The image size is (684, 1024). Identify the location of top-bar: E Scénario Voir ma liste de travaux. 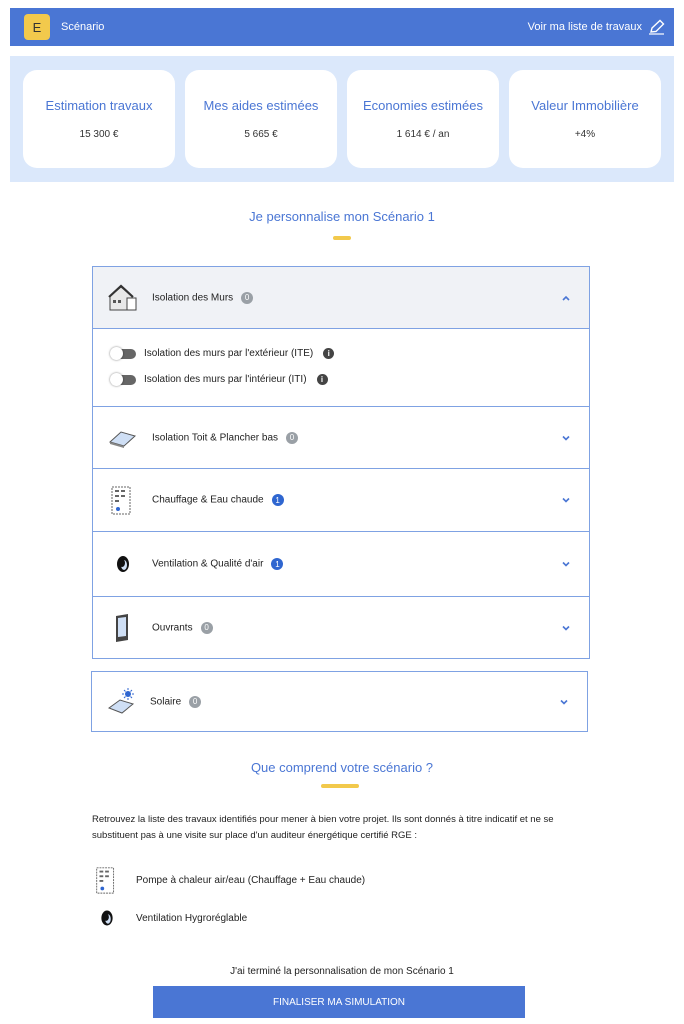
(342, 27).